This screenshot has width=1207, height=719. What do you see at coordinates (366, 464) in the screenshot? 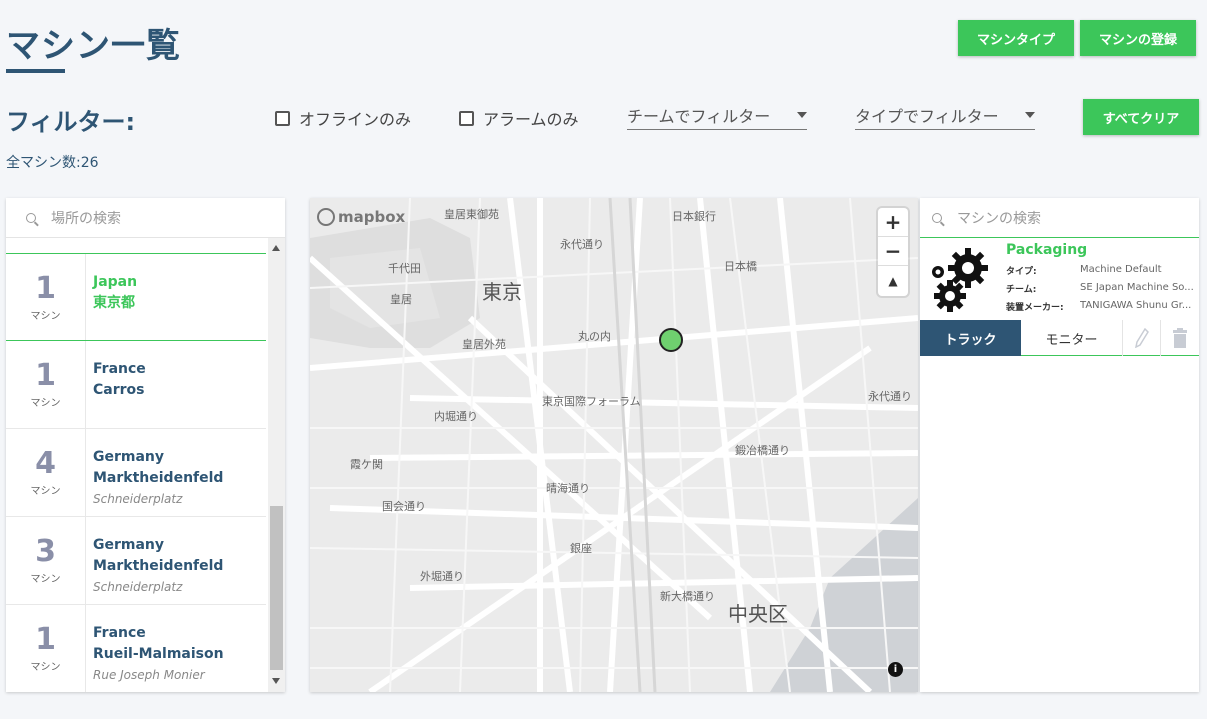
I see `map-label: 霞ケ関` at bounding box center [366, 464].